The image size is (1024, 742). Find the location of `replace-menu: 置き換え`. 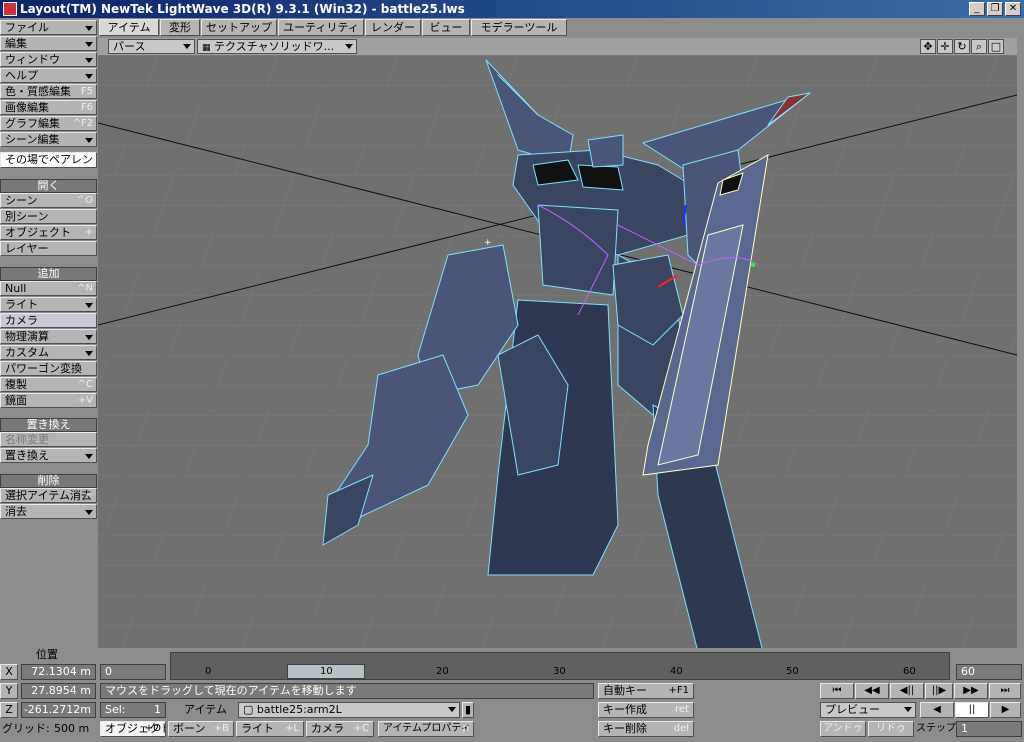

replace-menu: 置き換え is located at coordinates (48, 455).